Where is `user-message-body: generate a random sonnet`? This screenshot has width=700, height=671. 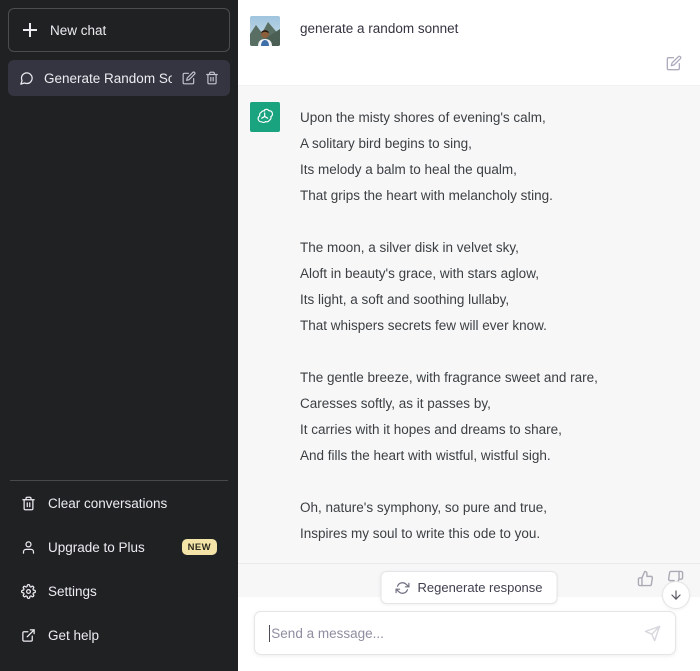
user-message-body: generate a random sonnet is located at coordinates (478, 42).